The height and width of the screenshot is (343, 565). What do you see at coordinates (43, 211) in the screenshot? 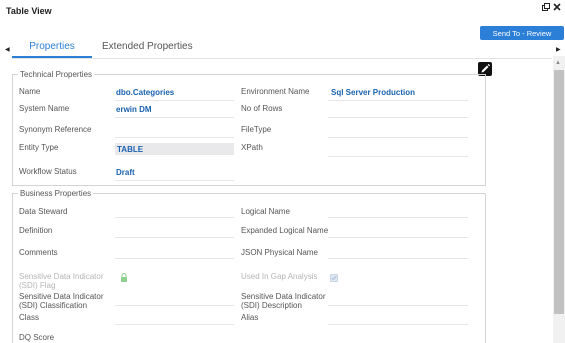
I see `field-label-data-steward: Data Steward` at bounding box center [43, 211].